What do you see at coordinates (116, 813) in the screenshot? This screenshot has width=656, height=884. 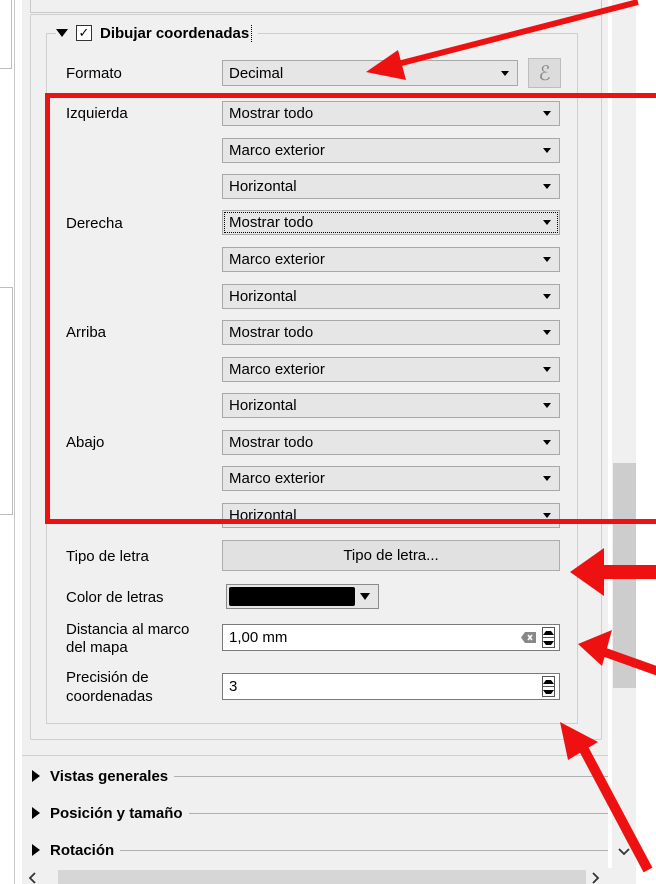 I see `section-position-size-label: Posición y tamaño` at bounding box center [116, 813].